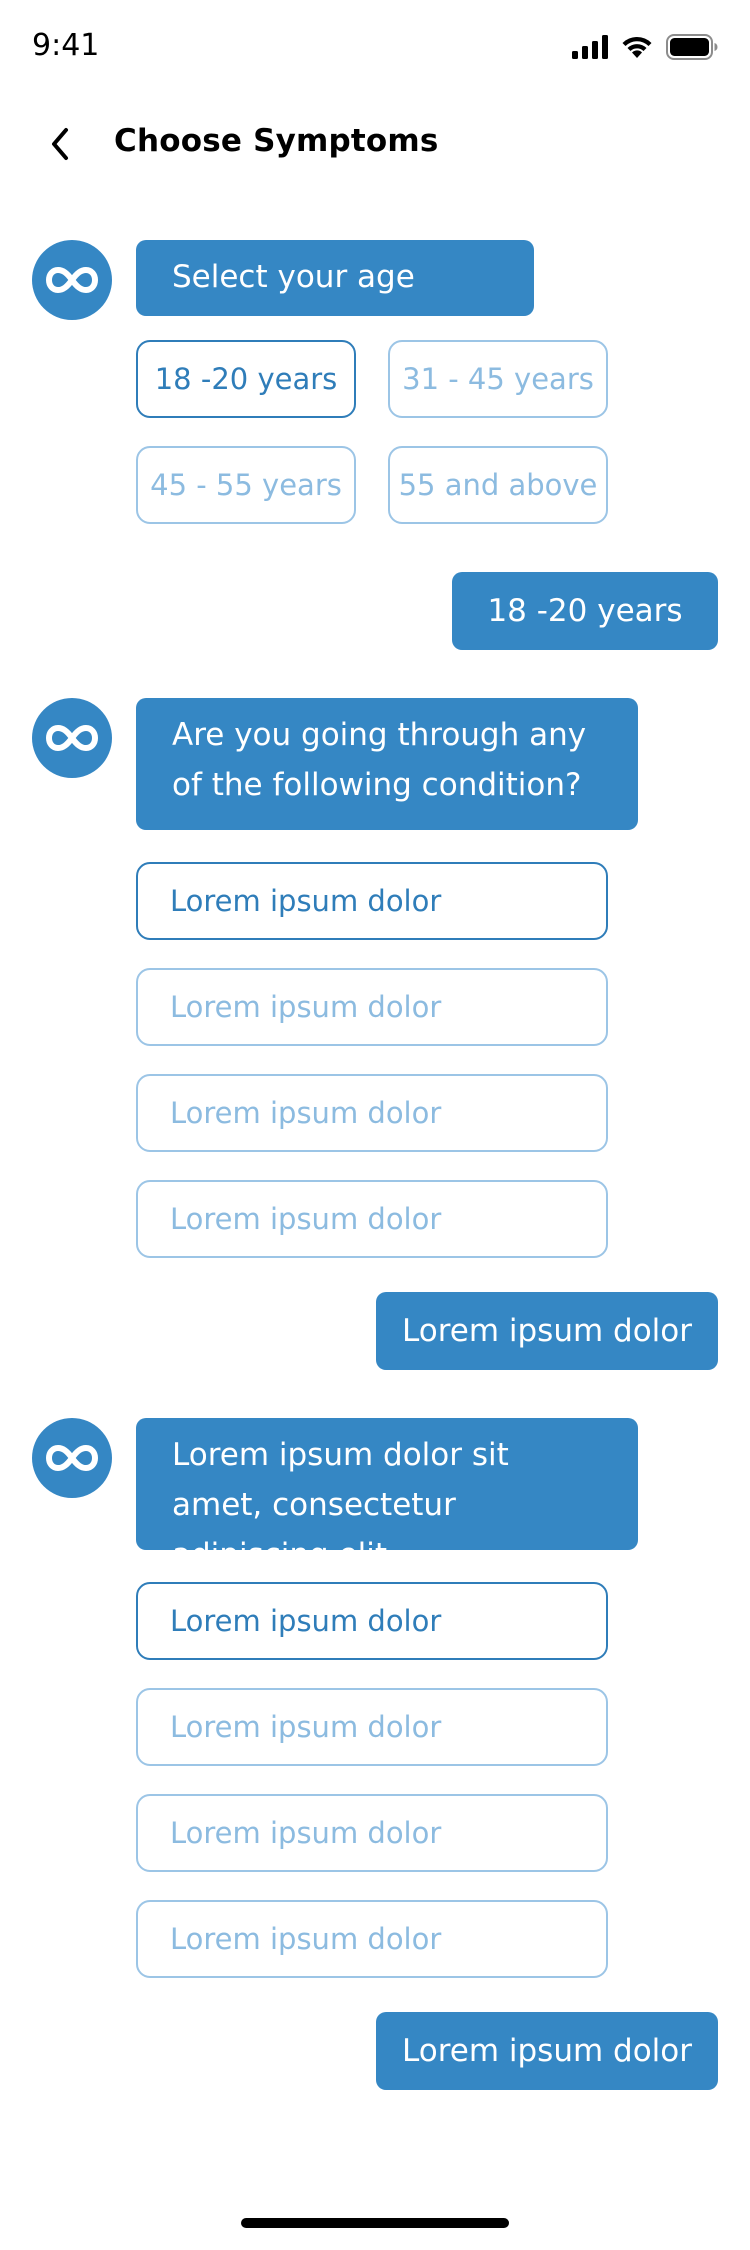 This screenshot has height=2250, width=750. I want to click on user-reply: 18 -20 years, so click(585, 611).